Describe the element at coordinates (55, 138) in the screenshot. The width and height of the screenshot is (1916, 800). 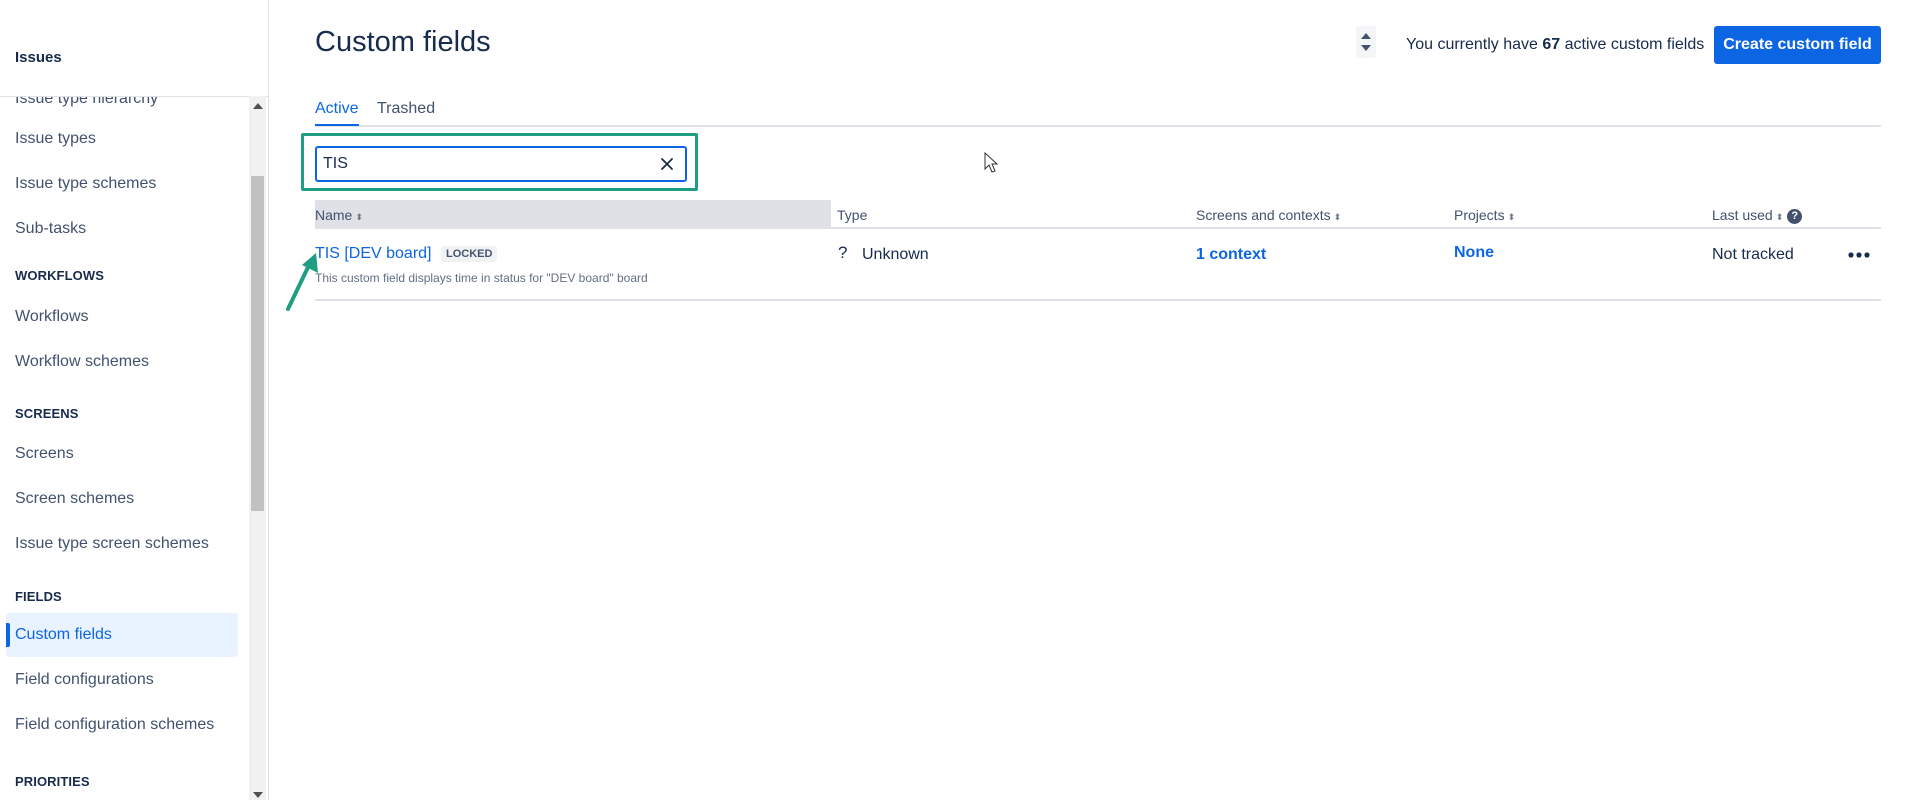
I see `sidebar-item-label: Issue types` at that location.